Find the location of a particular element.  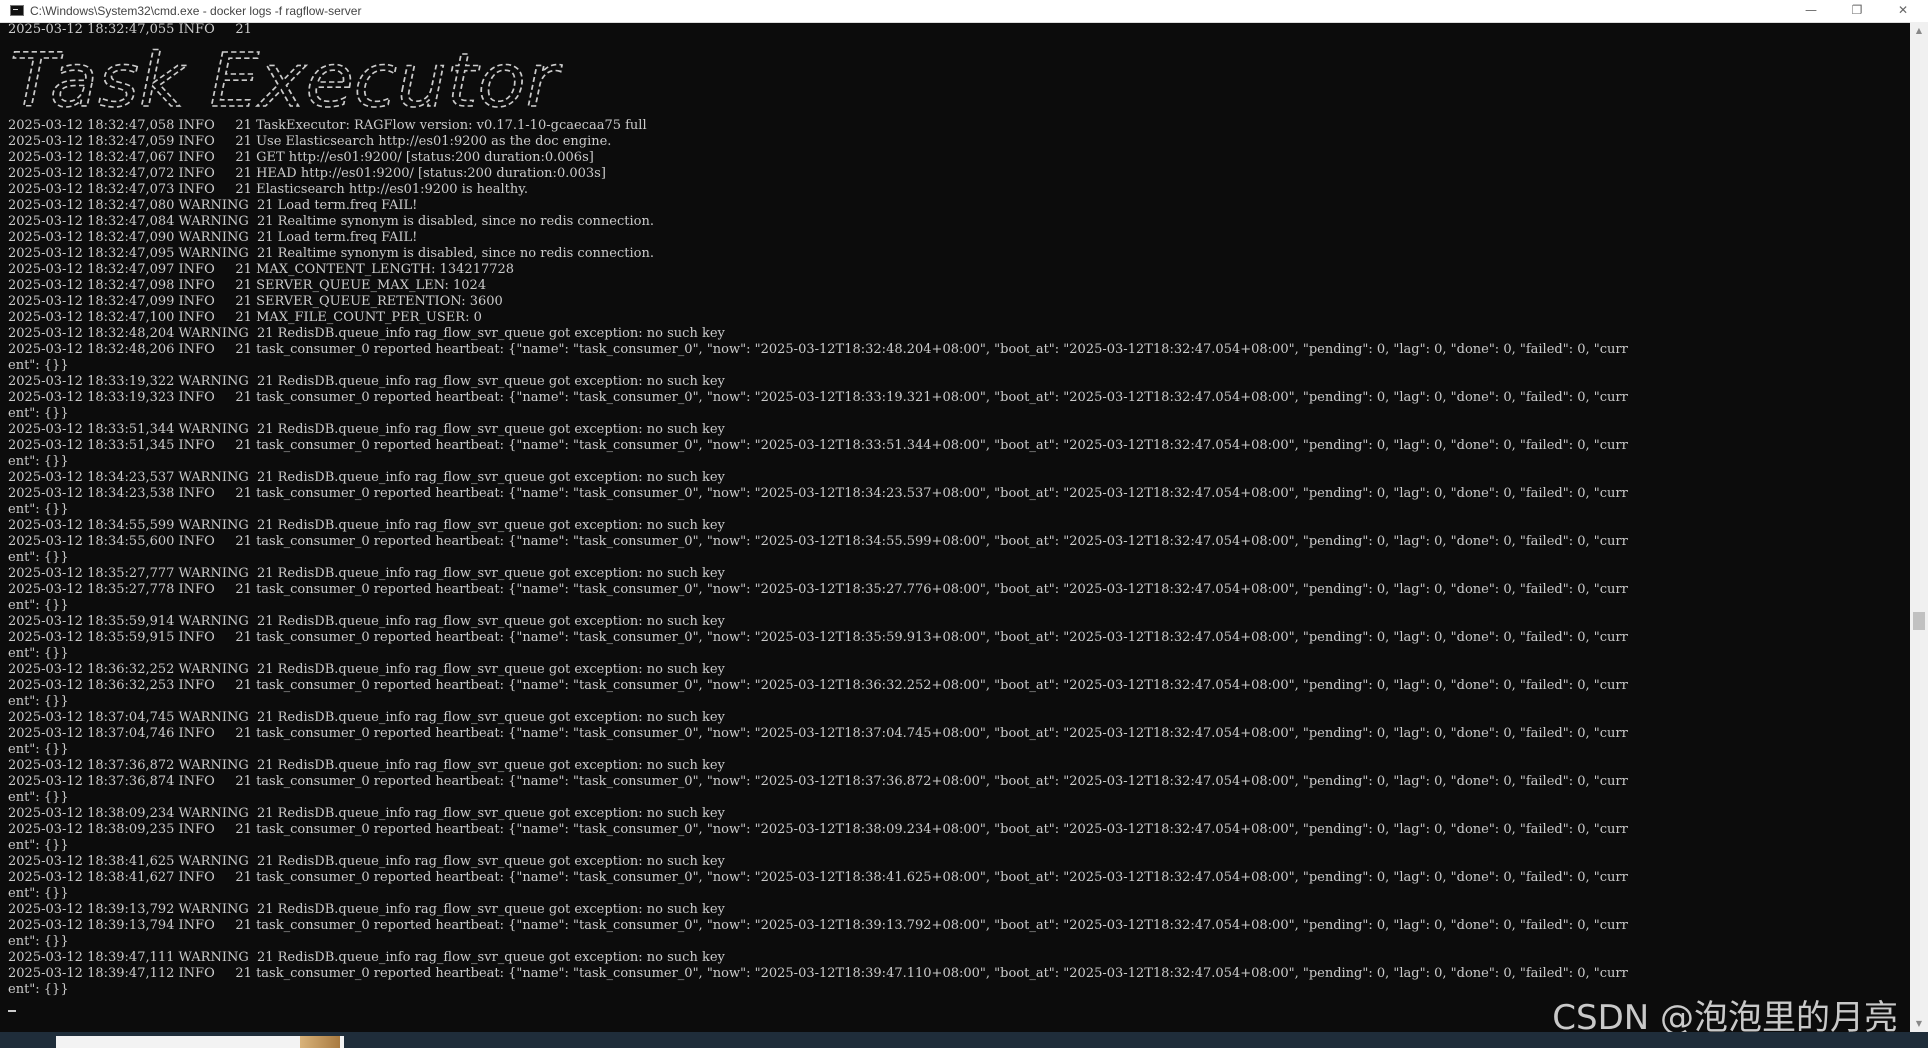

scroll-down-icon: ▼ is located at coordinates (1919, 1023).